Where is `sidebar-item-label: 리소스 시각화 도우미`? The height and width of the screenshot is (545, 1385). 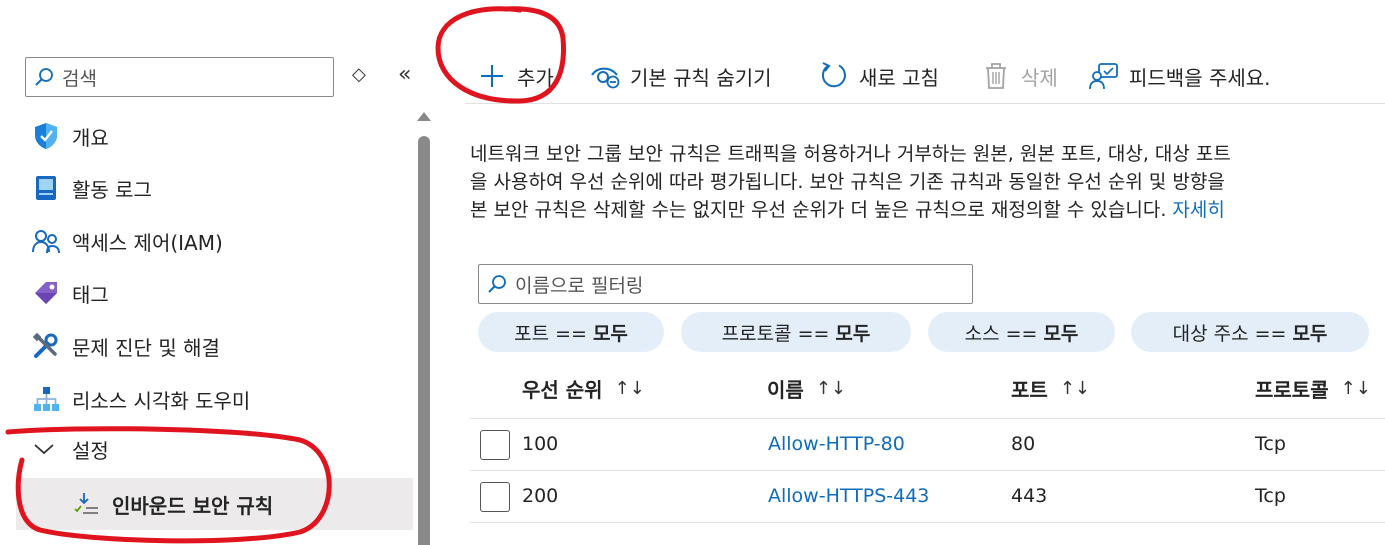
sidebar-item-label: 리소스 시각화 도우미 is located at coordinates (161, 400).